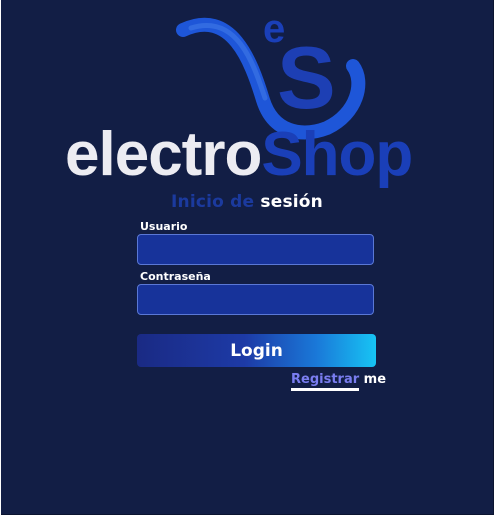 The image size is (495, 515). Describe the element at coordinates (255, 299) in the screenshot. I see `password-input` at that location.